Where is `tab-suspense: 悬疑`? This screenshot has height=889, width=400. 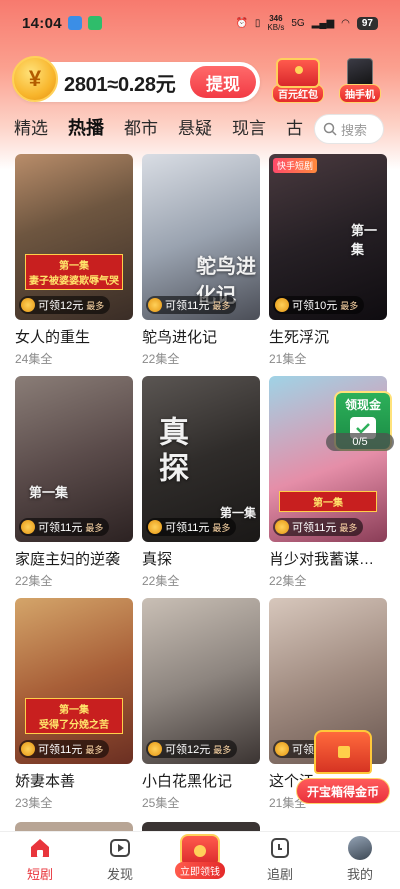
tab-suspense: 悬疑 is located at coordinates (195, 130).